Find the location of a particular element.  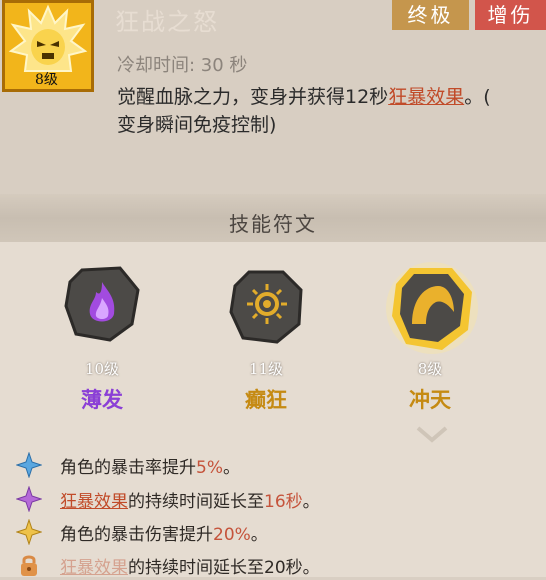

bonus-text: 角色的暴击率提升5%。 is located at coordinates (150, 465).